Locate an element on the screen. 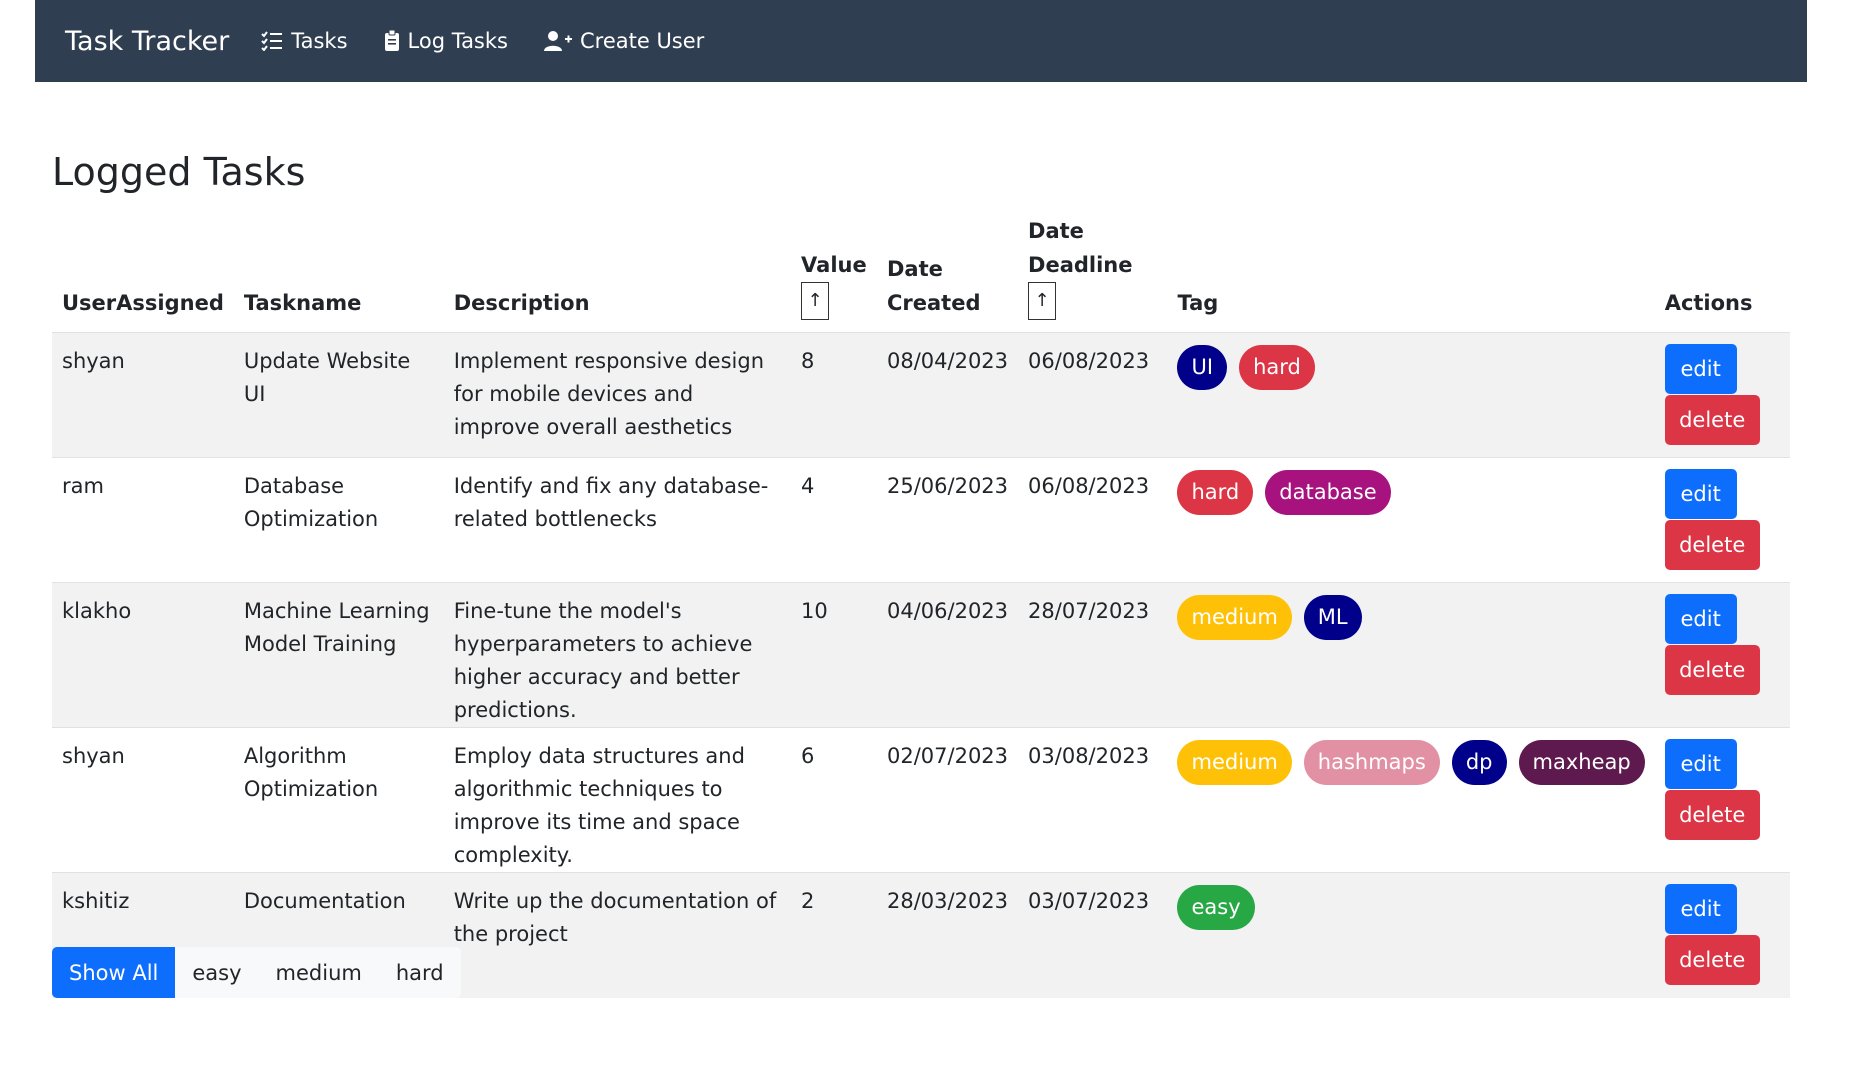 This screenshot has height=1089, width=1867. cell-tags: medium hashmaps dp maxheap is located at coordinates (1411, 800).